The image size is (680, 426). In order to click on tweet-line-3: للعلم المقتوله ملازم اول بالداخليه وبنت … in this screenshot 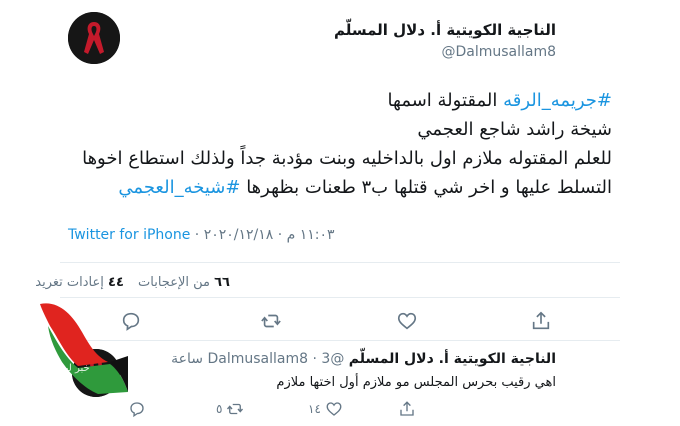, I will do `click(347, 158)`.